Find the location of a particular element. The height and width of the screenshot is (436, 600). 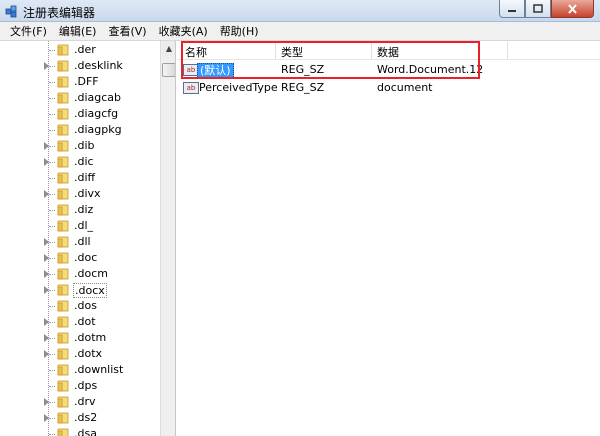

column-data-header: 数据 is located at coordinates (388, 52).